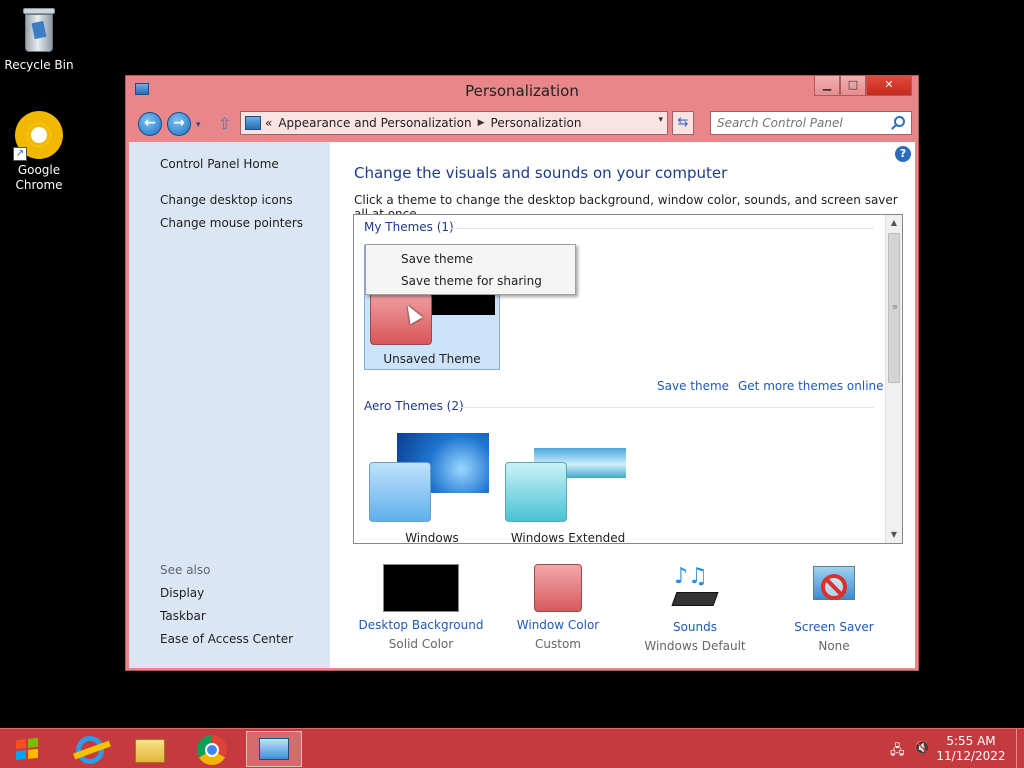 This screenshot has height=768, width=1024. What do you see at coordinates (897, 752) in the screenshot?
I see `network-icon: 🖧` at bounding box center [897, 752].